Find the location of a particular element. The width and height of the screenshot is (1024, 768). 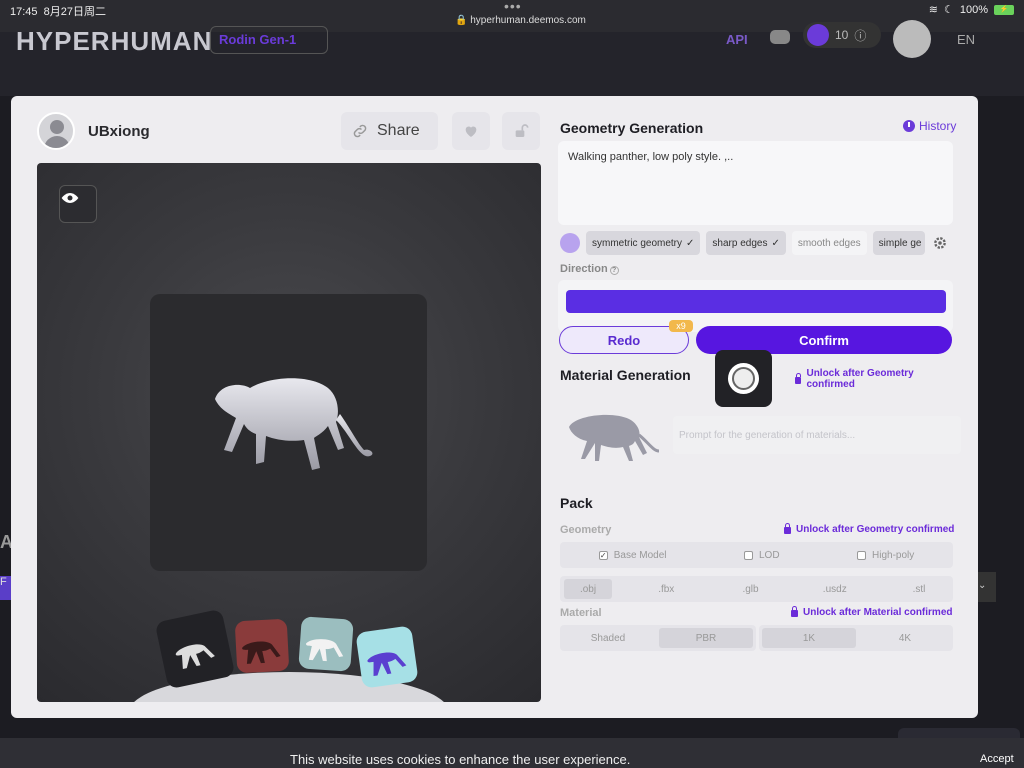

pack-geometry-unlock: Unlock after Geometry confirmed is located at coordinates (869, 529).